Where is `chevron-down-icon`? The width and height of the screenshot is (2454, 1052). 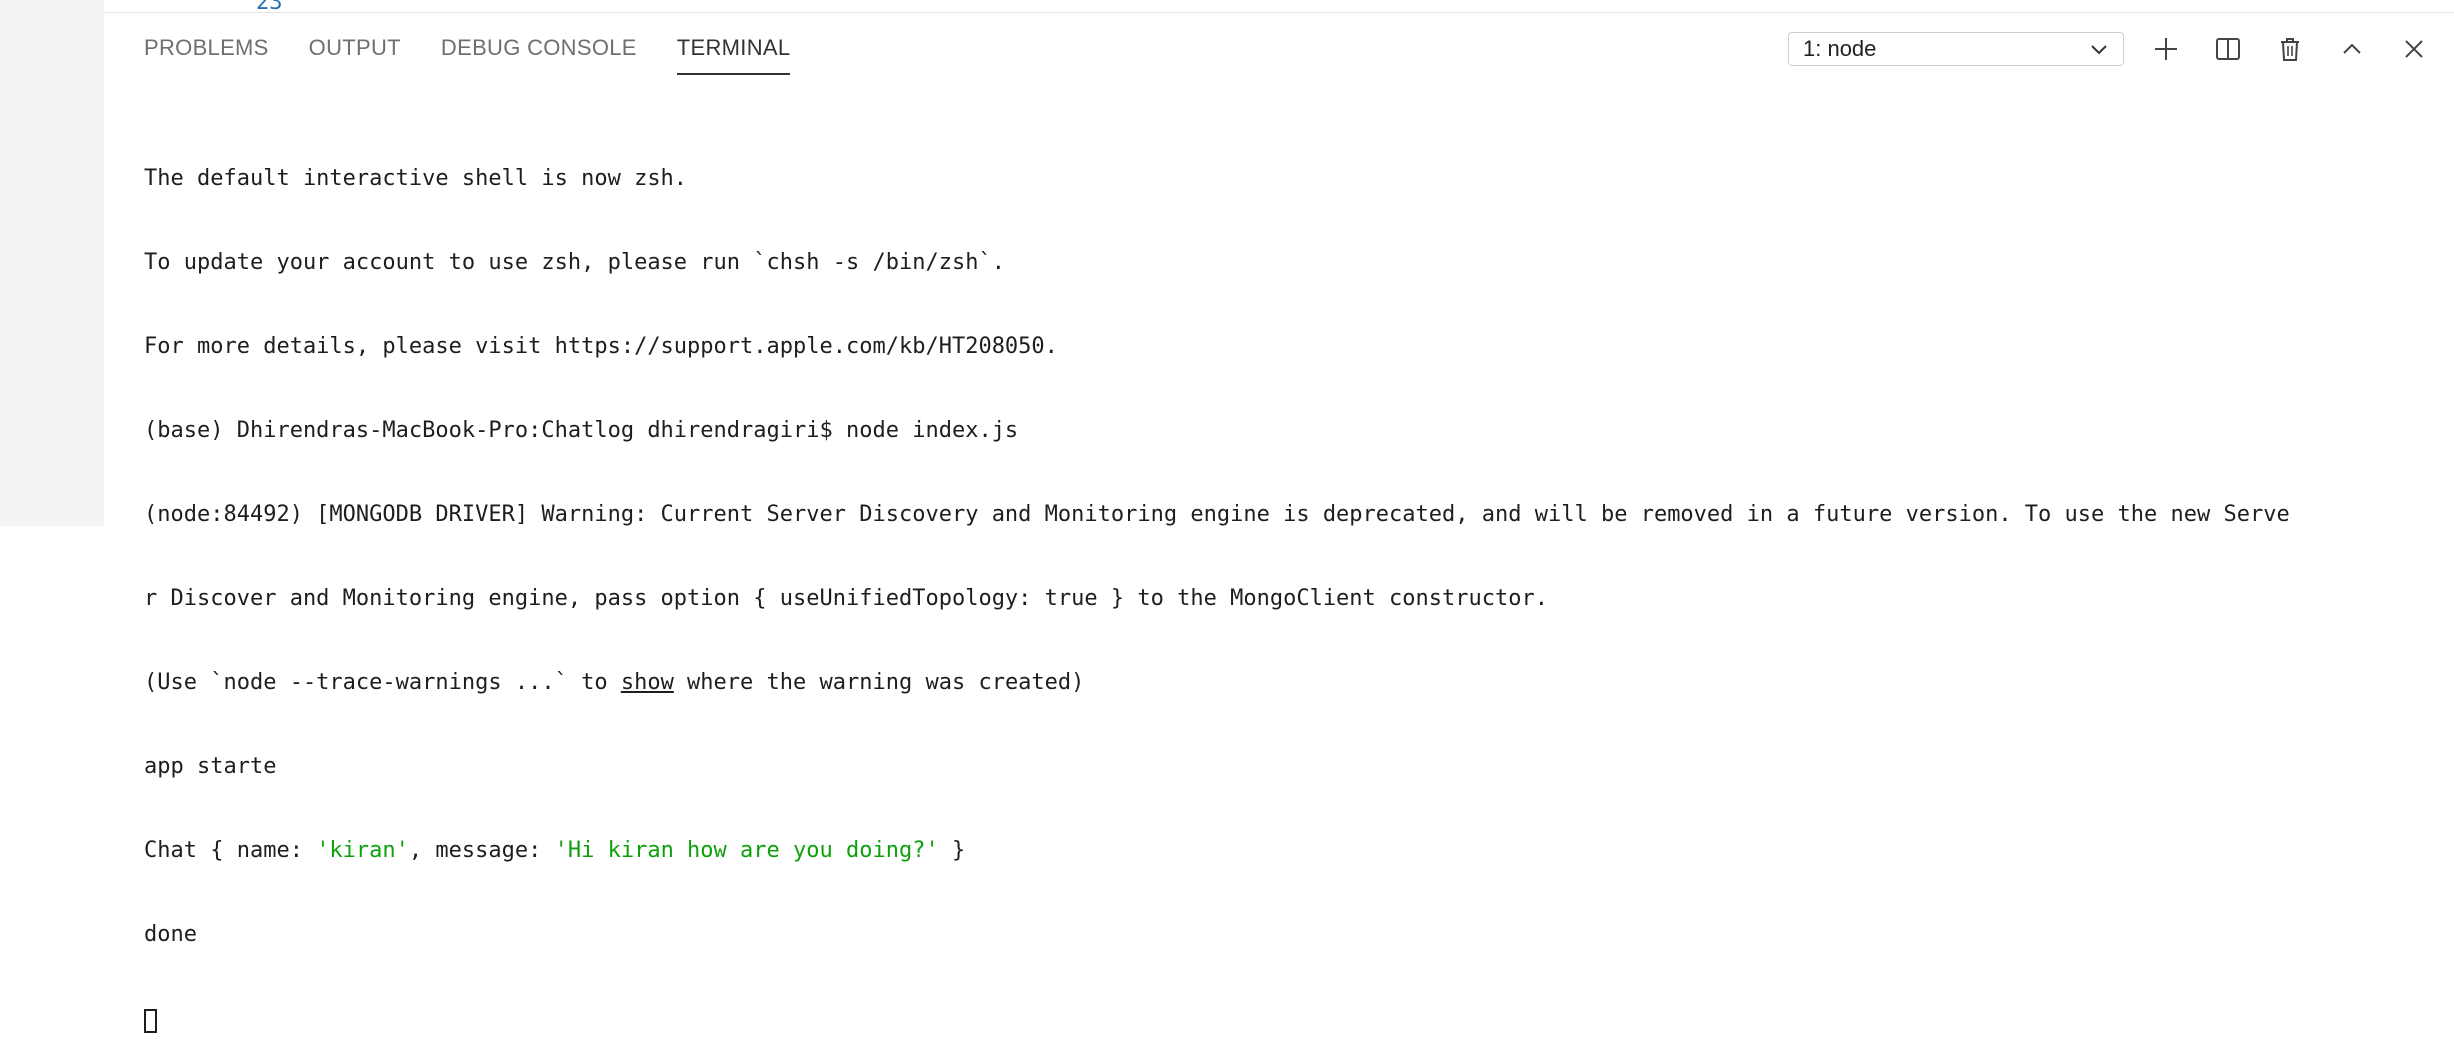 chevron-down-icon is located at coordinates (2099, 50).